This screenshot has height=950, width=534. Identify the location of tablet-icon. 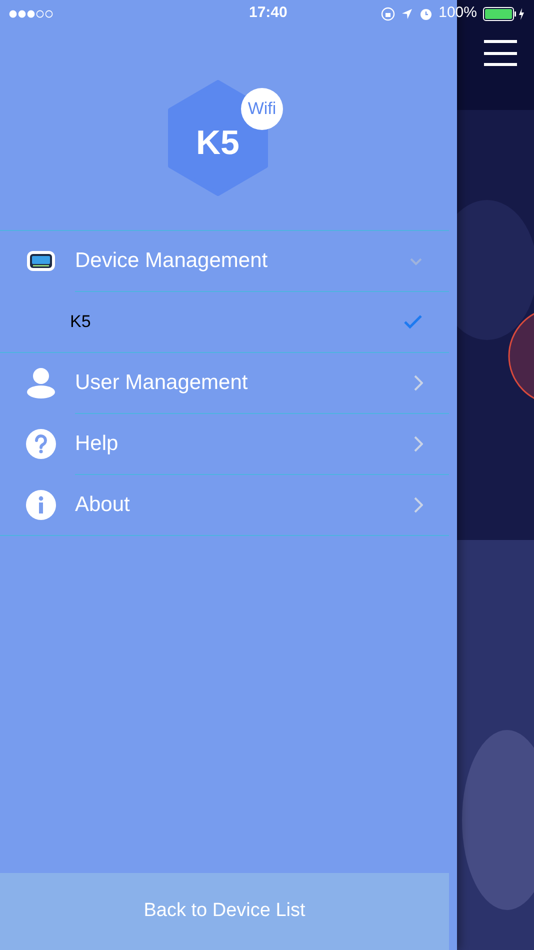
(41, 261).